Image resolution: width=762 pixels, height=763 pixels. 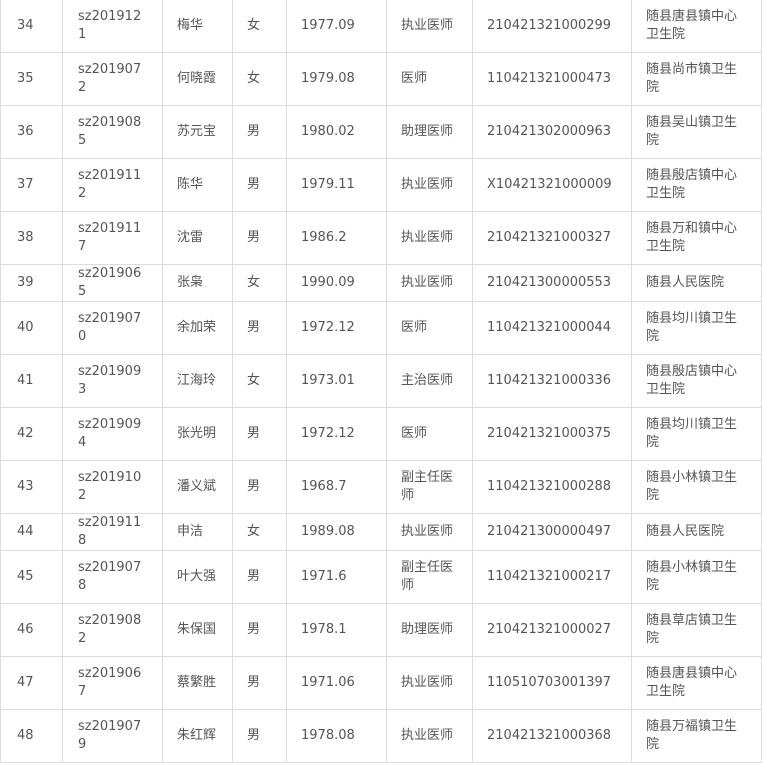 What do you see at coordinates (112, 577) in the screenshot?
I see `registration-code-cell: sz2019078` at bounding box center [112, 577].